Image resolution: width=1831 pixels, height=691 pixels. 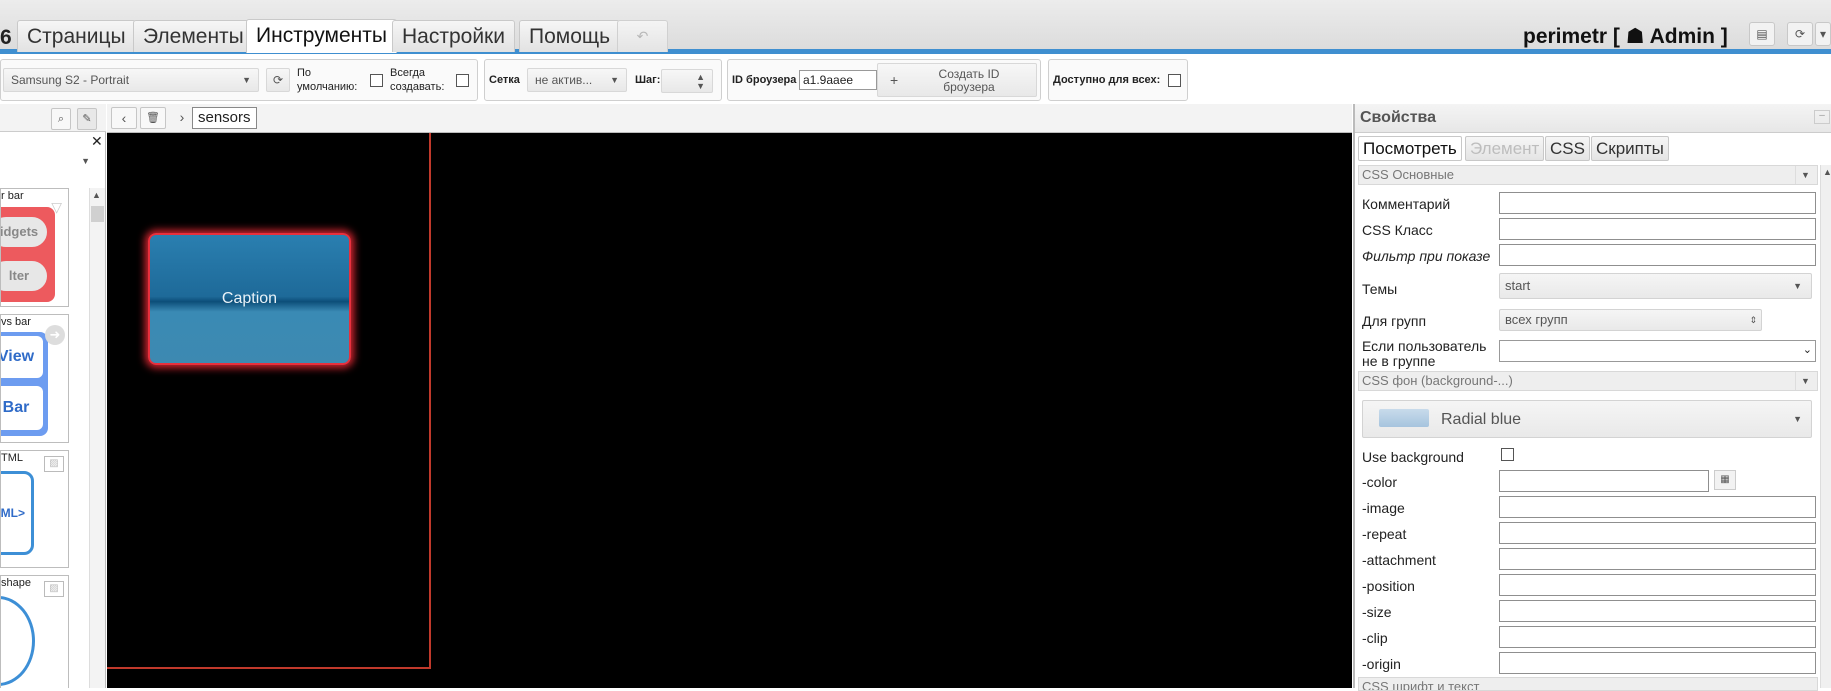 What do you see at coordinates (1413, 457) in the screenshot?
I see `use-background-label: Use background` at bounding box center [1413, 457].